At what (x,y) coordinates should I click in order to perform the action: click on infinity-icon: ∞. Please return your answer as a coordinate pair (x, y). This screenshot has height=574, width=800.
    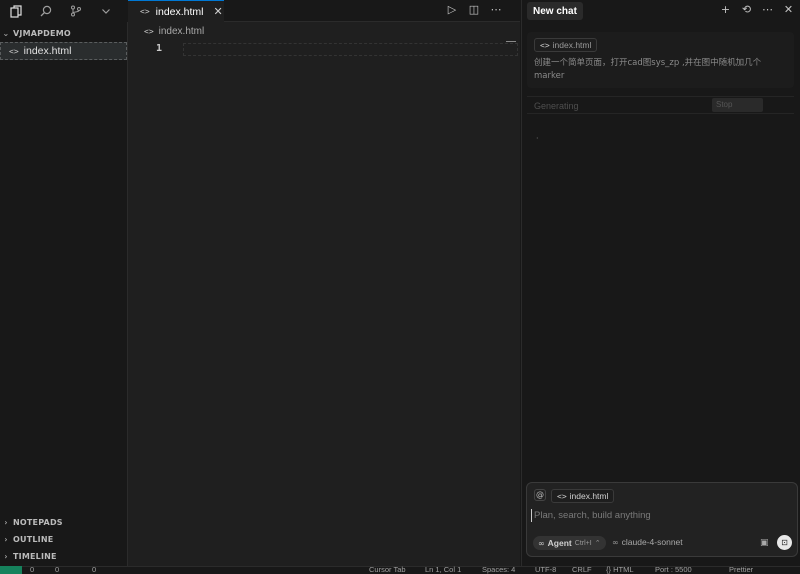
    Looking at the image, I should click on (541, 543).